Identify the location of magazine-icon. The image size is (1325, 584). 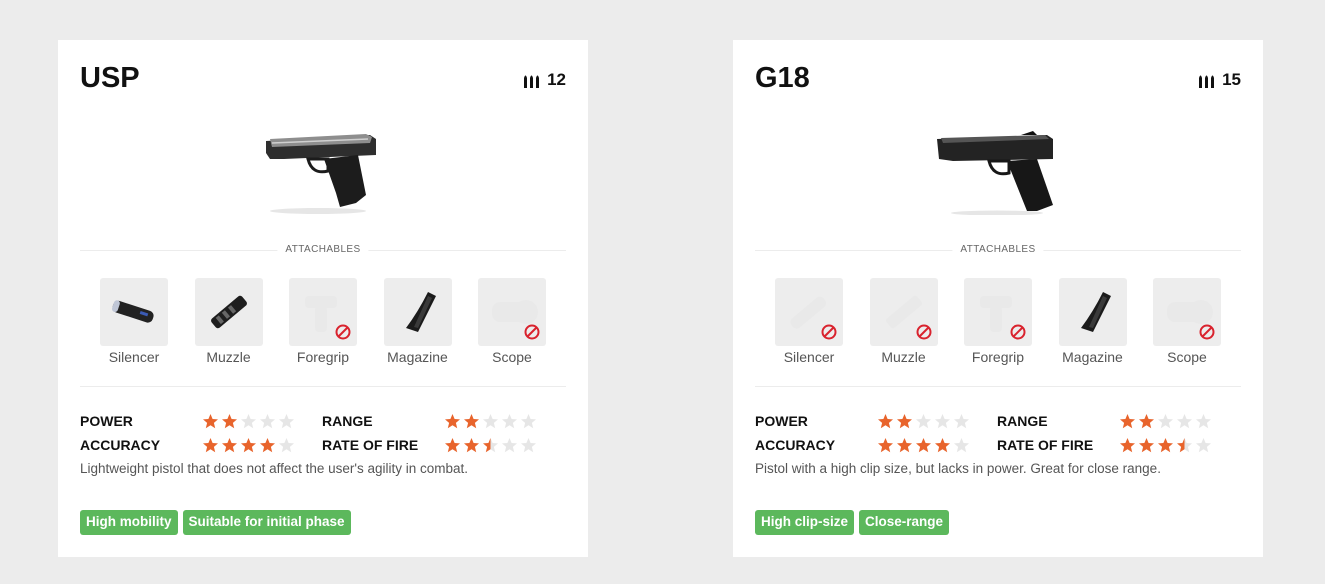
(420, 312).